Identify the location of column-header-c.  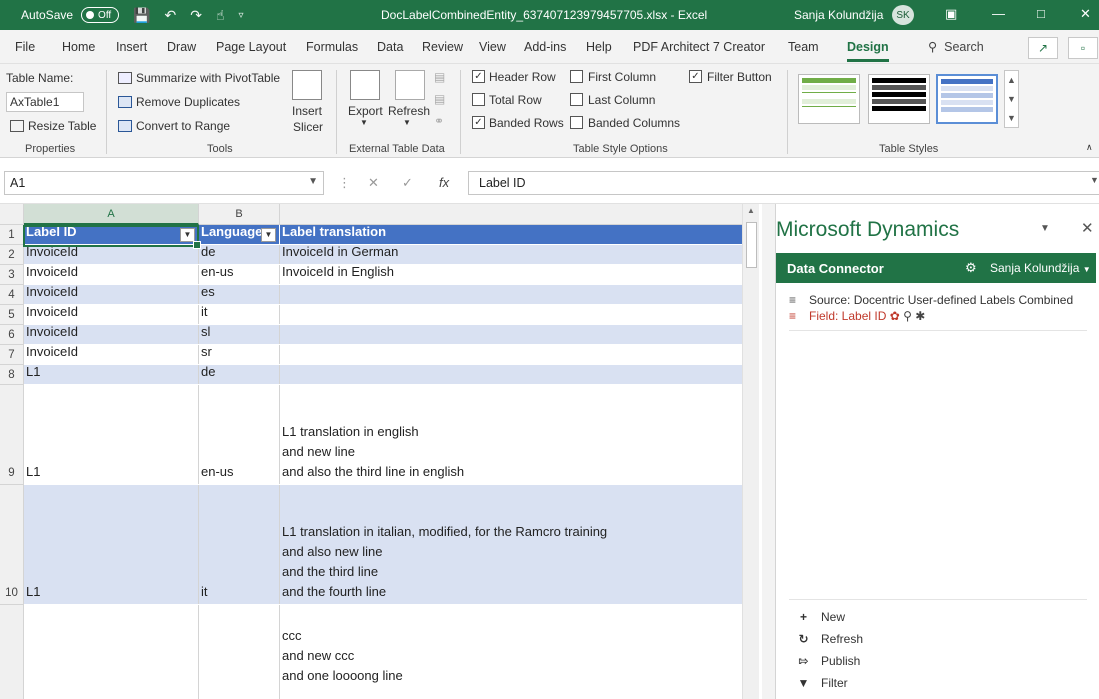
(511, 214).